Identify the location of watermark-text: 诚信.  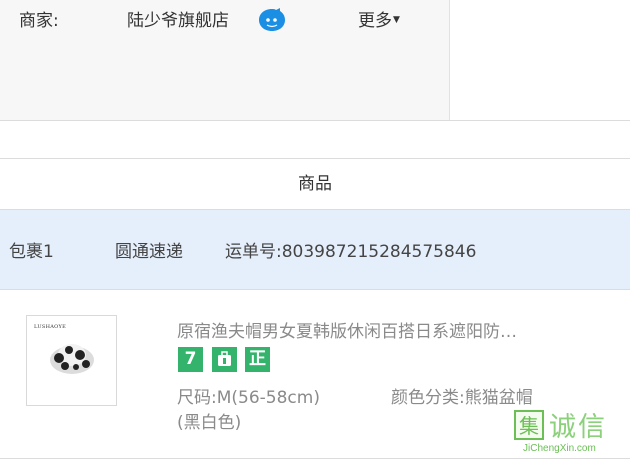
(578, 427).